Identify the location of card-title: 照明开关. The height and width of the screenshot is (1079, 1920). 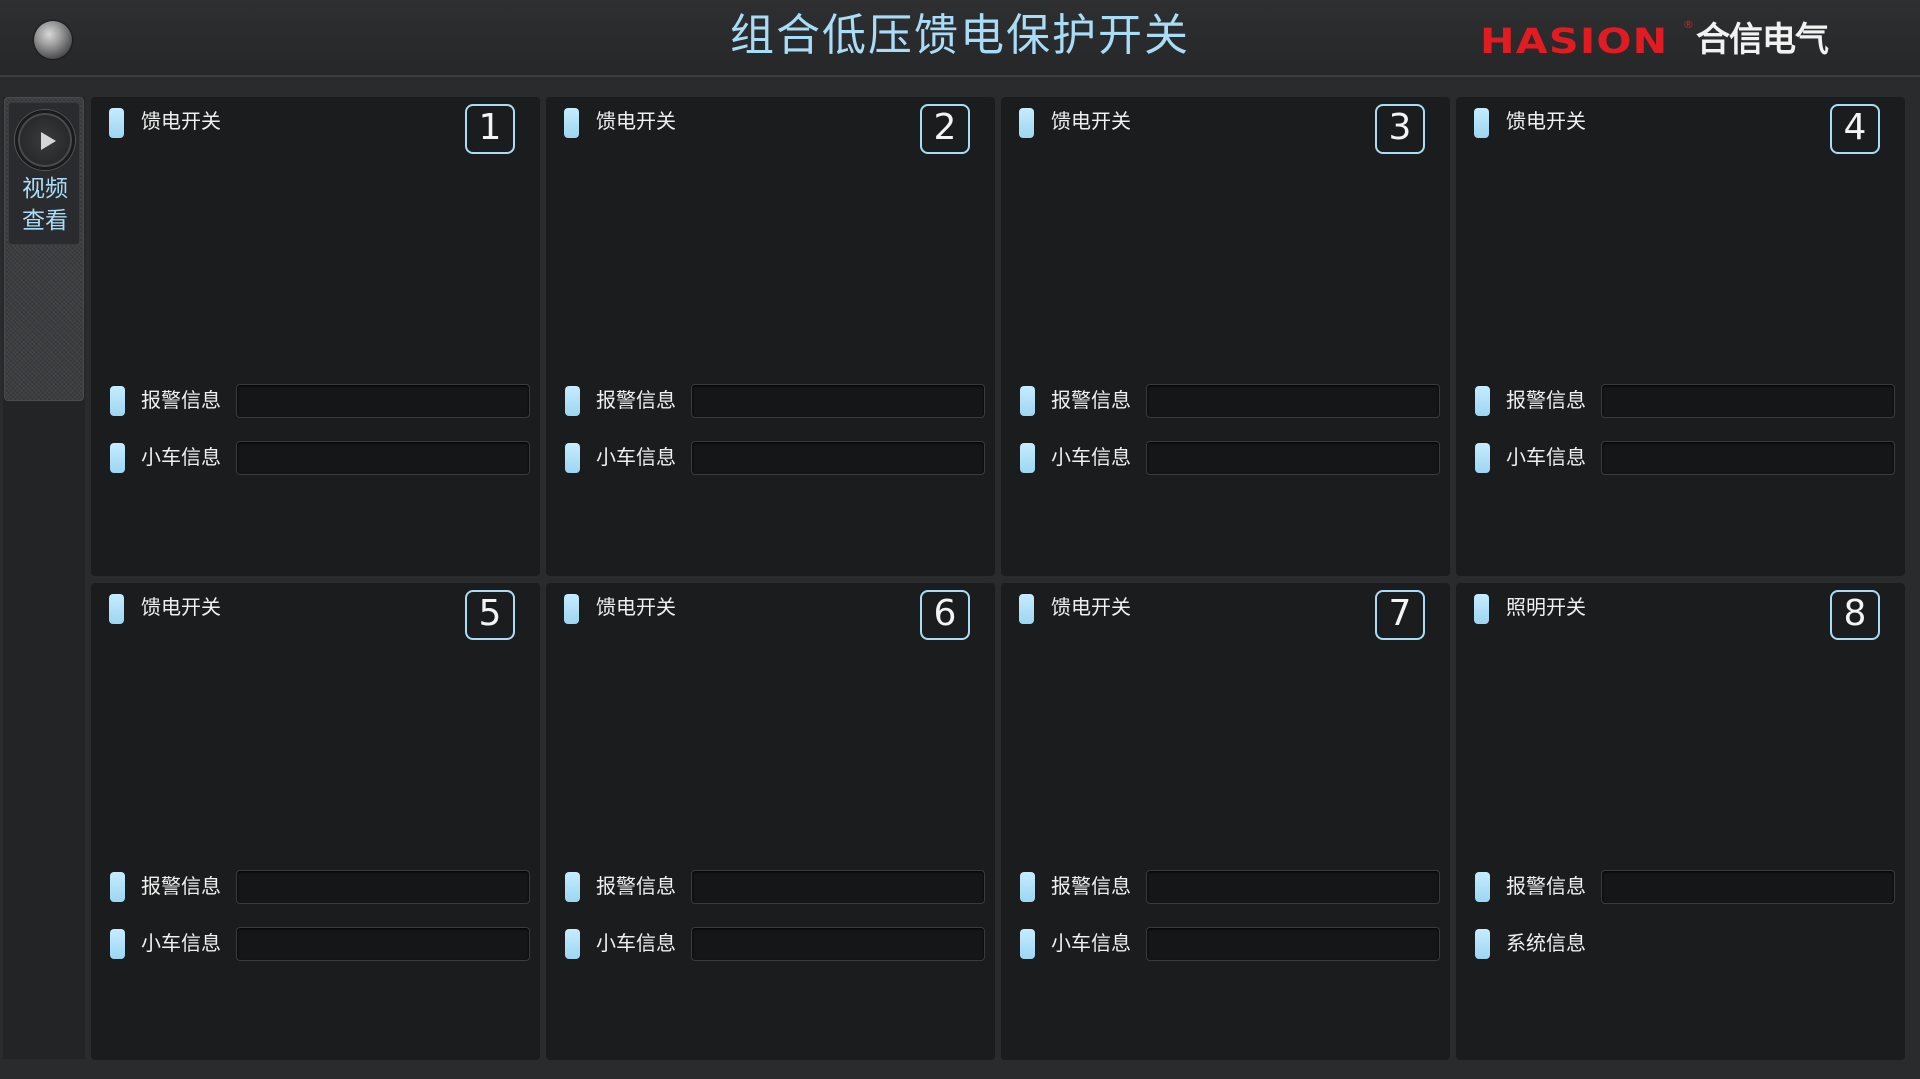
(1546, 607).